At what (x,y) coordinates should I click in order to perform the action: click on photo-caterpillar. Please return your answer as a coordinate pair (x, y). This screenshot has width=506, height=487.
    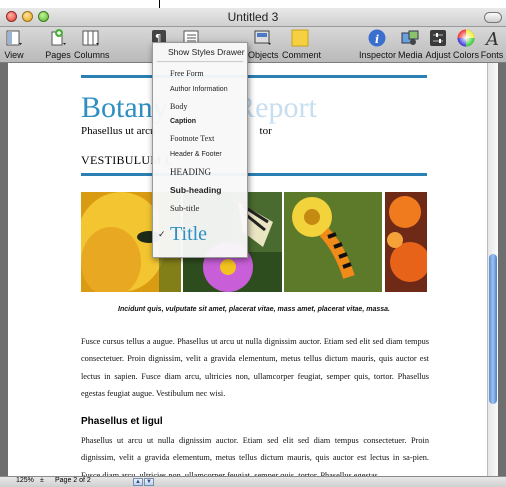
    Looking at the image, I should click on (333, 242).